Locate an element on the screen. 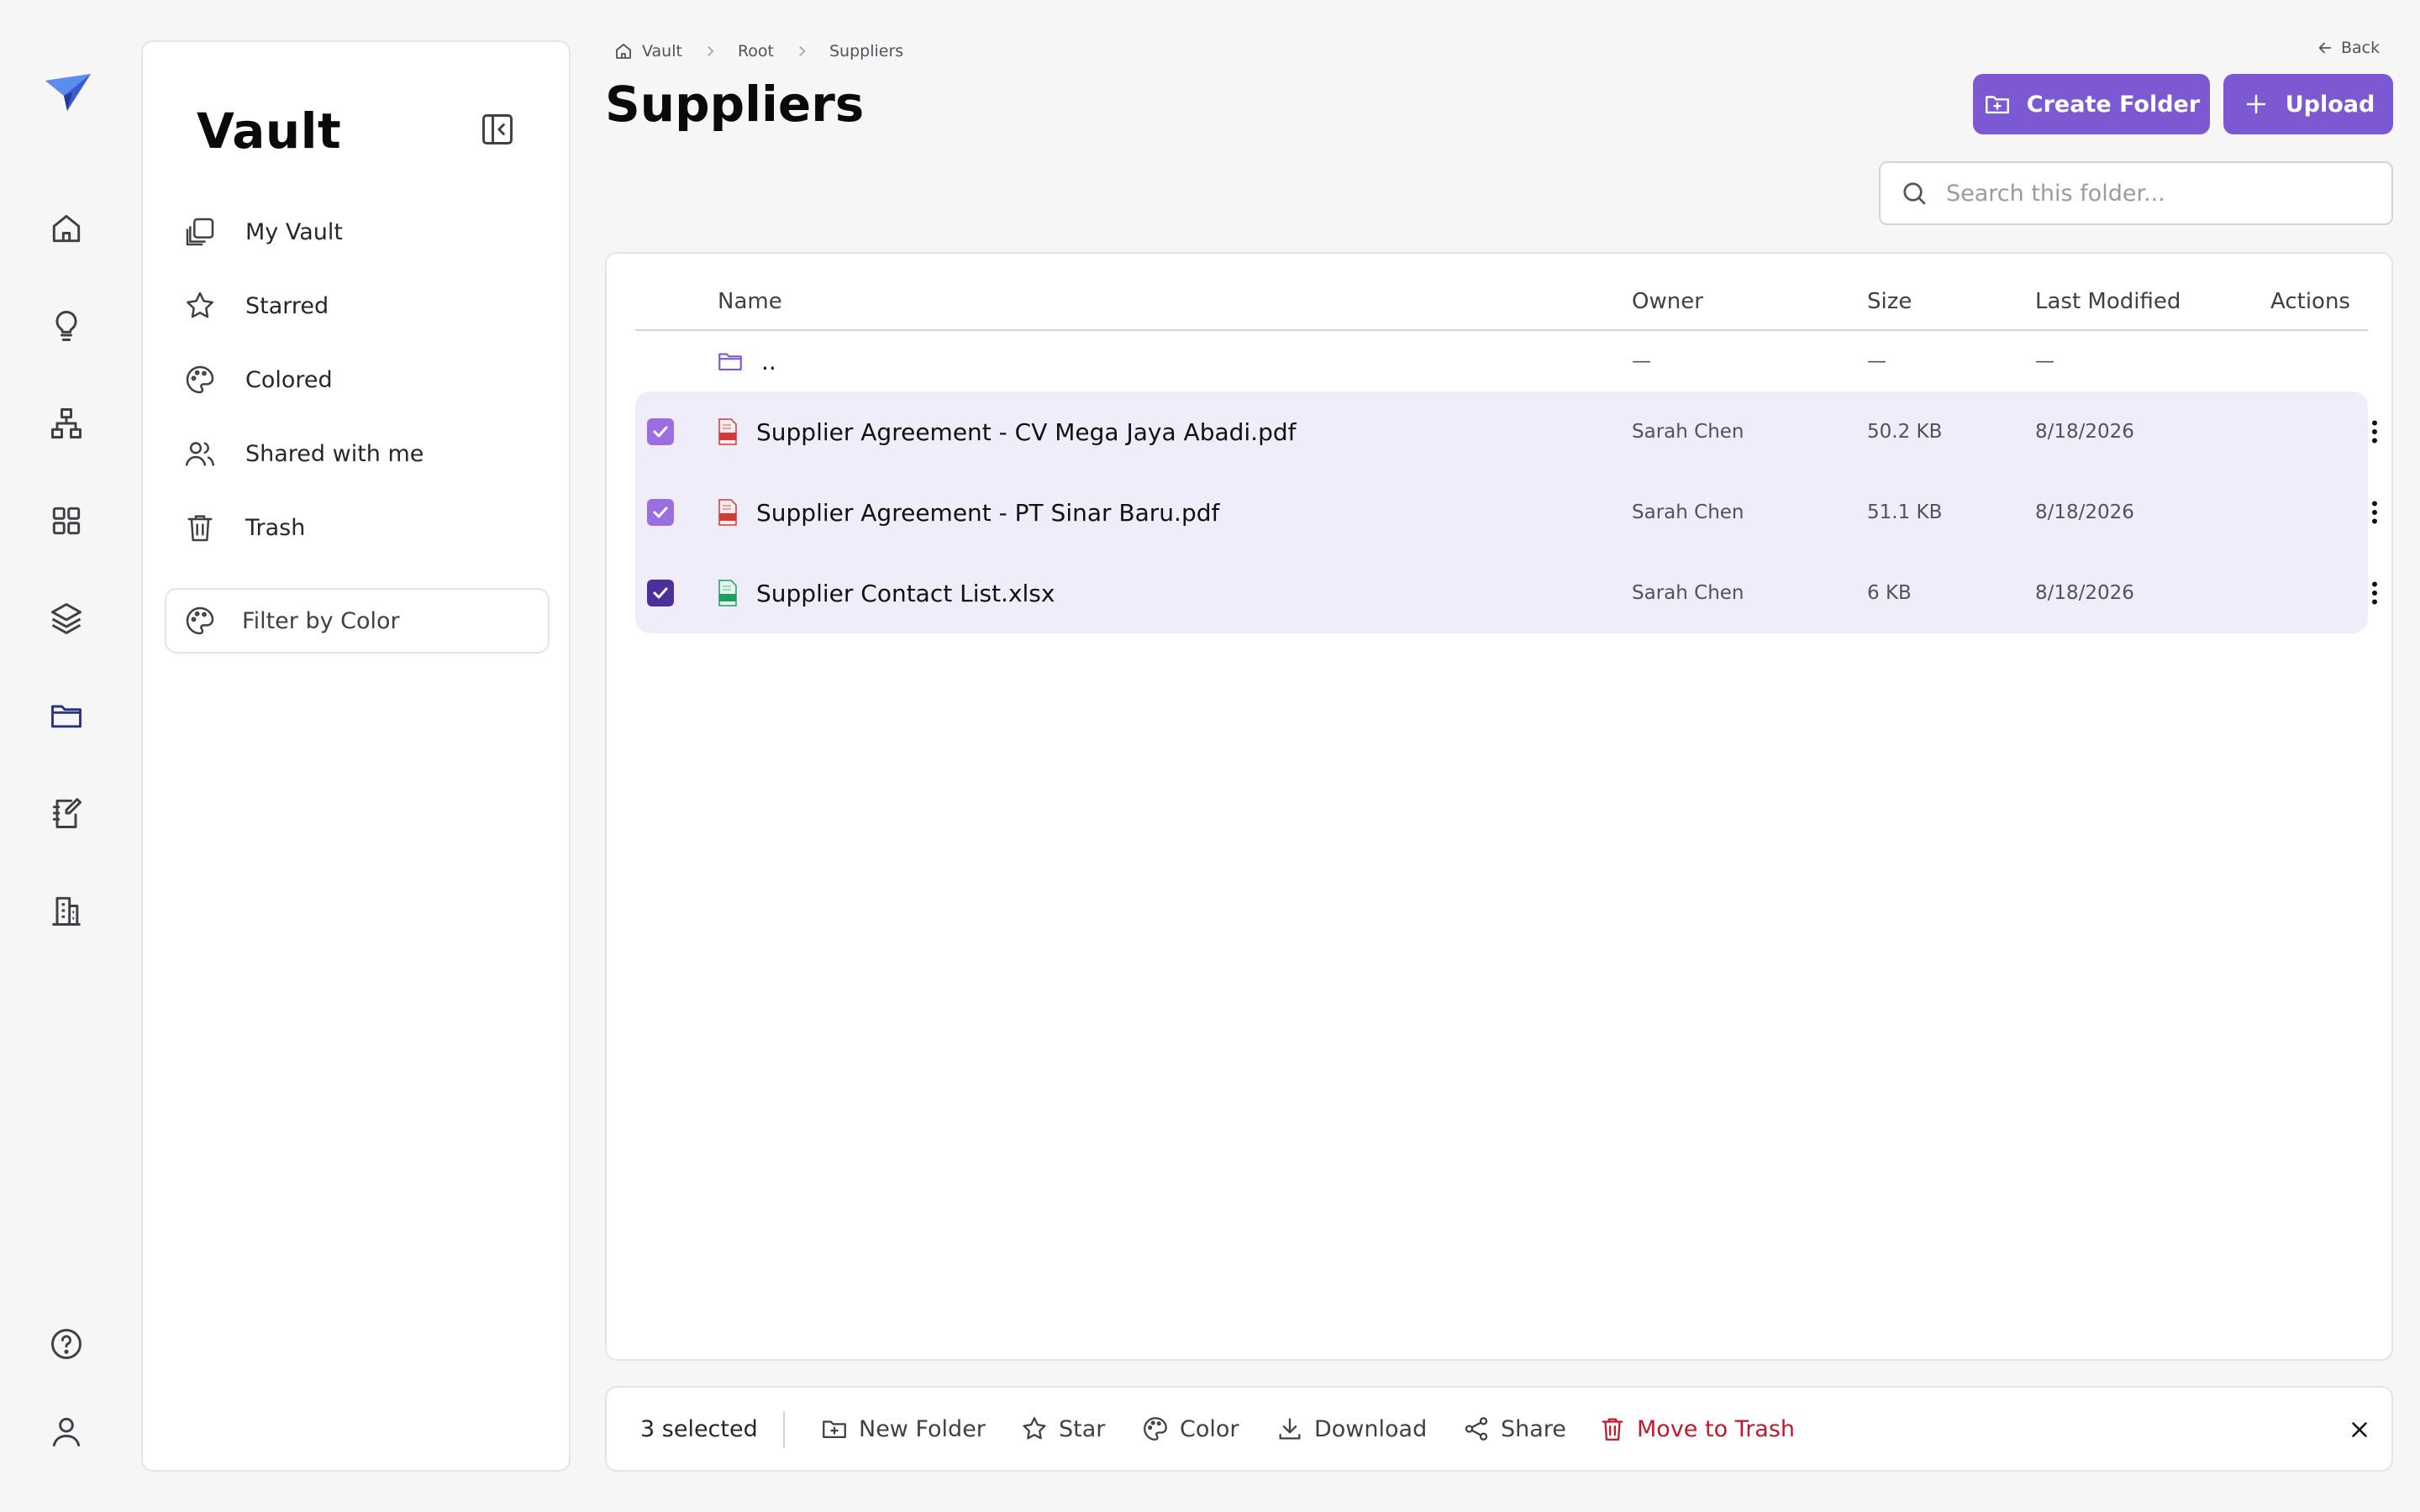 Image resolution: width=2420 pixels, height=1512 pixels. sidebar-item-label: Trash is located at coordinates (276, 527).